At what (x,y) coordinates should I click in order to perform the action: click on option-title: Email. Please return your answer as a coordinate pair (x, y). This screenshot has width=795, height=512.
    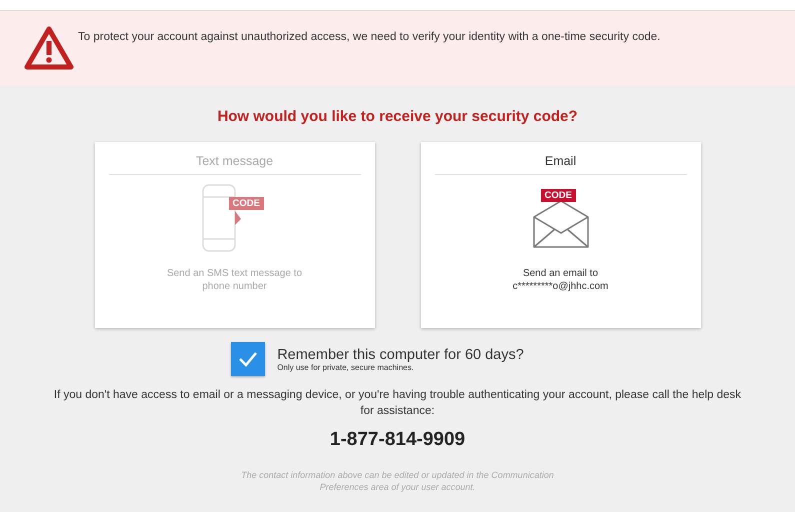
    Looking at the image, I should click on (560, 164).